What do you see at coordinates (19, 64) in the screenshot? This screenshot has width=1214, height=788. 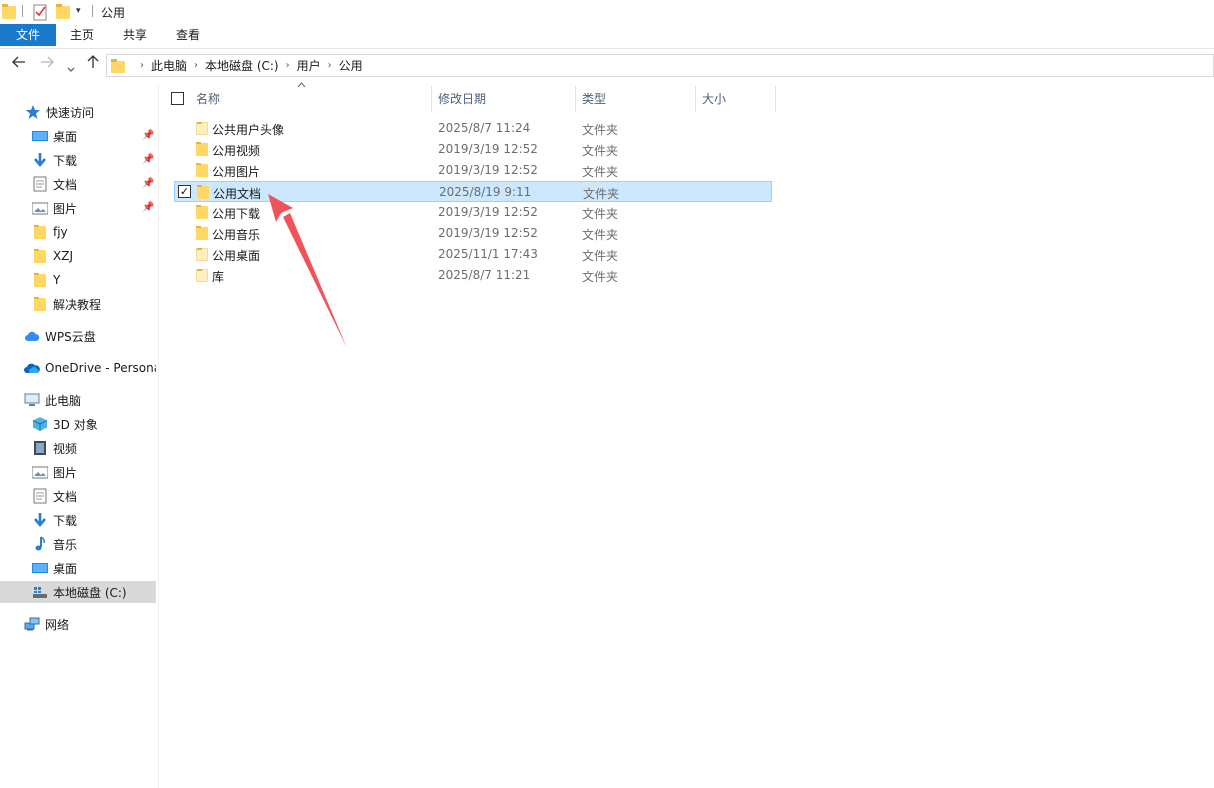 I see `back-arrow-icon` at bounding box center [19, 64].